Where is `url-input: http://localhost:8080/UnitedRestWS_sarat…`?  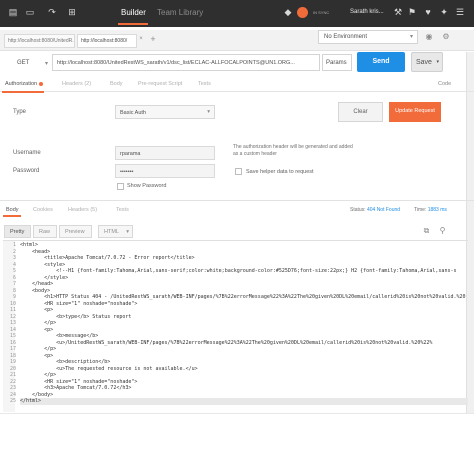
url-input: http://localhost:8080/UnitedRestWS_sarat… is located at coordinates (186, 62).